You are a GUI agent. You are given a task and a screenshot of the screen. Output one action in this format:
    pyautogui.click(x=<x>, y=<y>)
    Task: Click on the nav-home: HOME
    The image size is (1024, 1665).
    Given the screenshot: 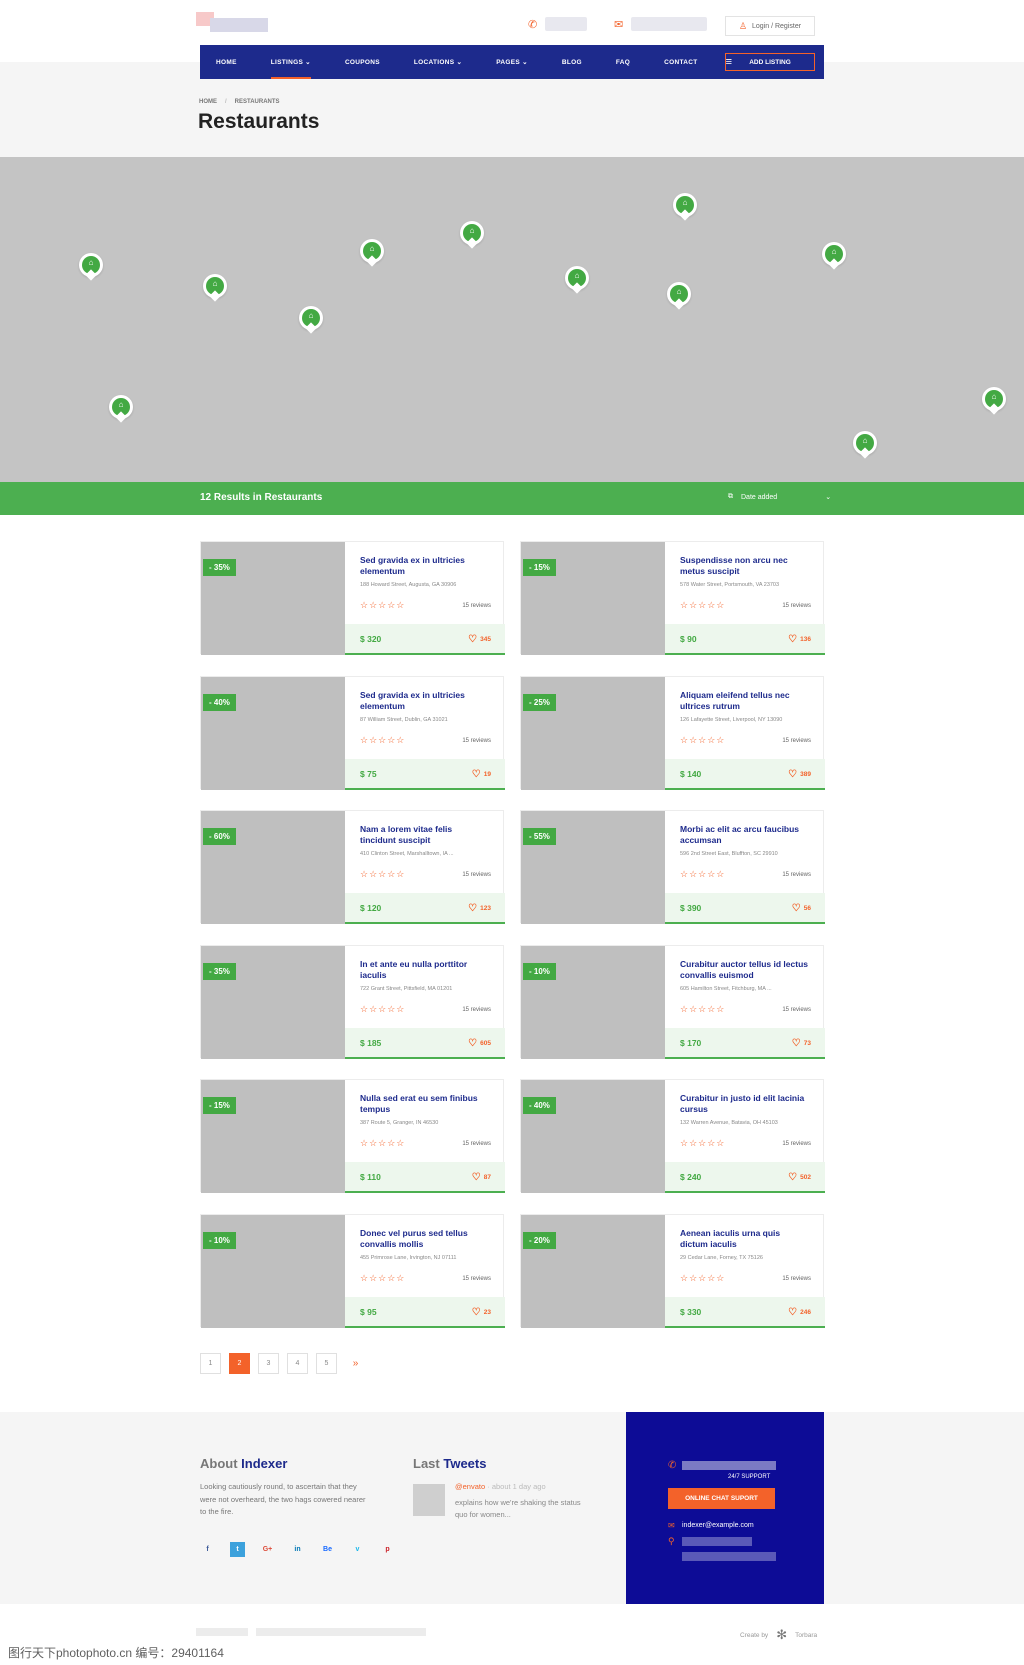 What is the action you would take?
    pyautogui.click(x=226, y=62)
    